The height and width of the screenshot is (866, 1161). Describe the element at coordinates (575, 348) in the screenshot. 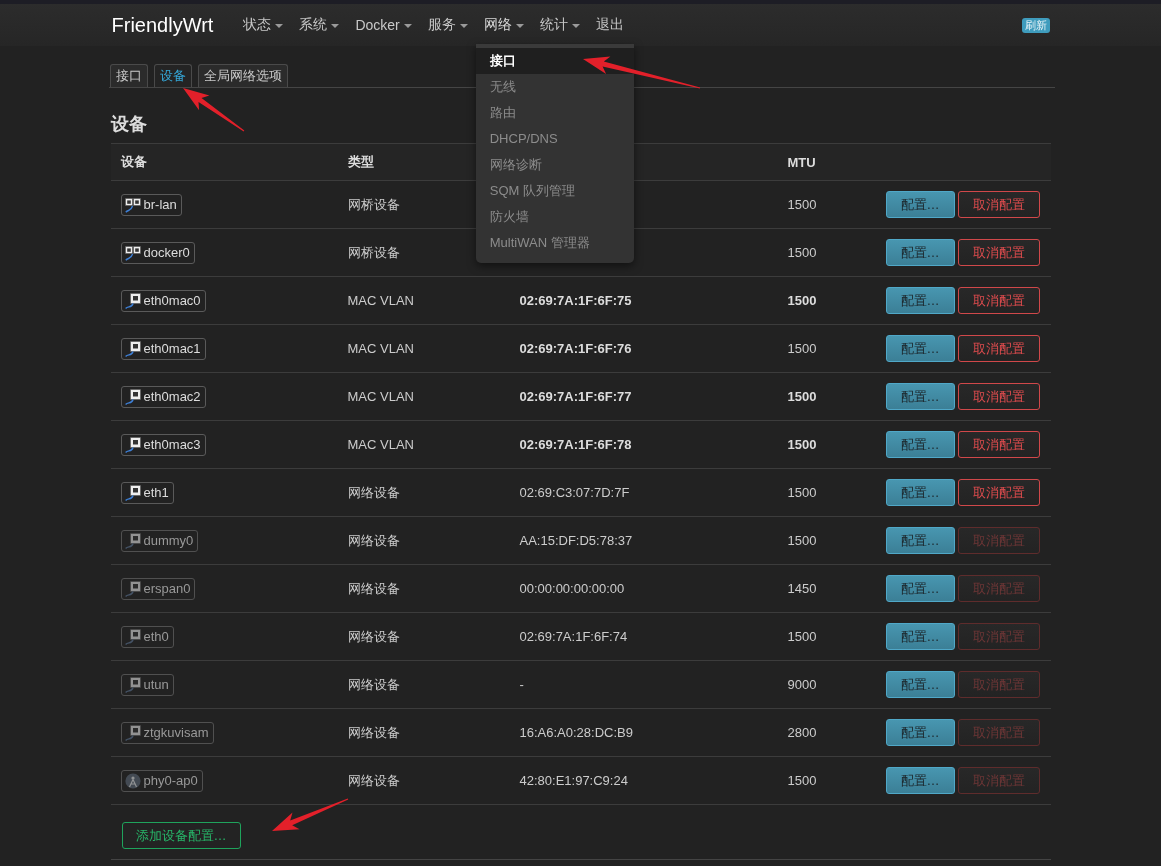

I see `mac-address: 02:69:7A:1F:6F:76` at that location.